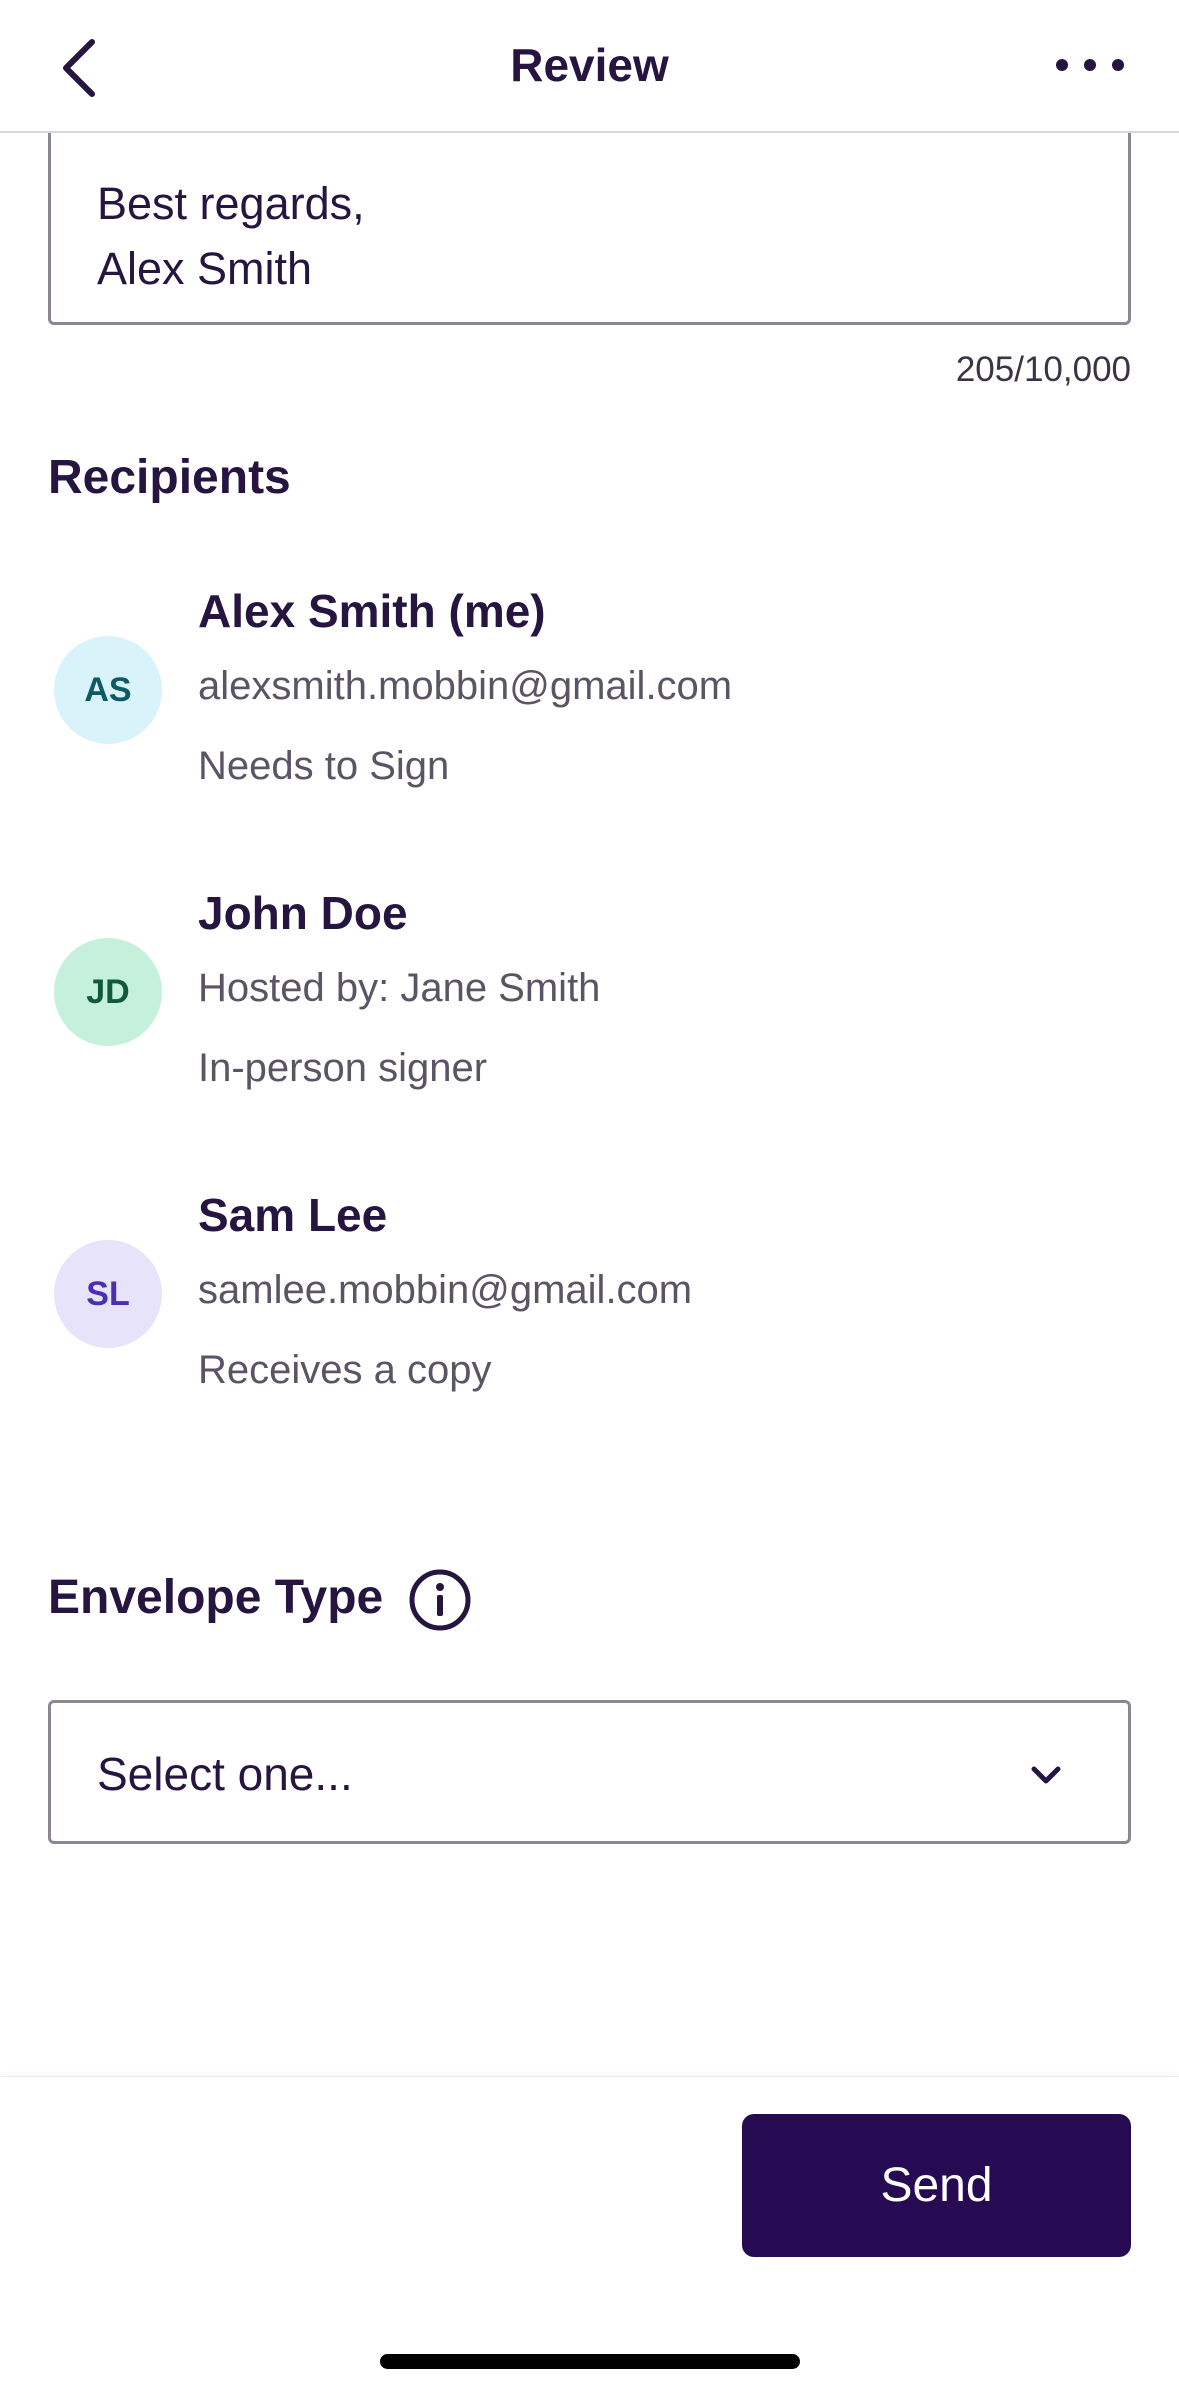 Image resolution: width=1179 pixels, height=2396 pixels. I want to click on envelope-type-heading: Envelope Type, so click(216, 1597).